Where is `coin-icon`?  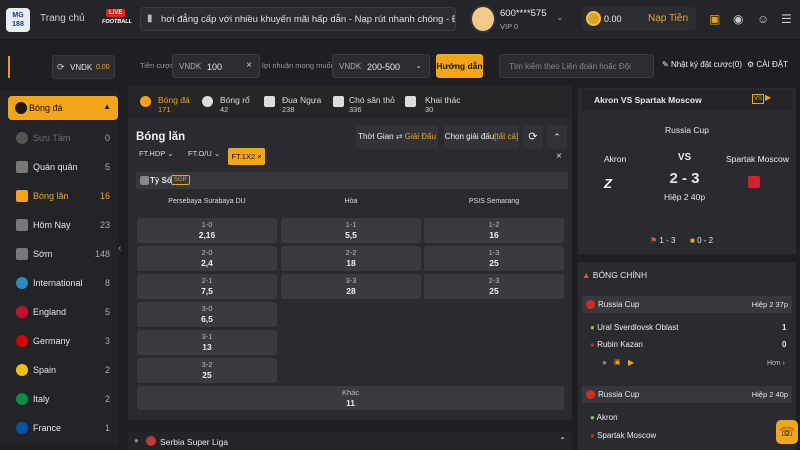
coin-icon is located at coordinates (593, 18).